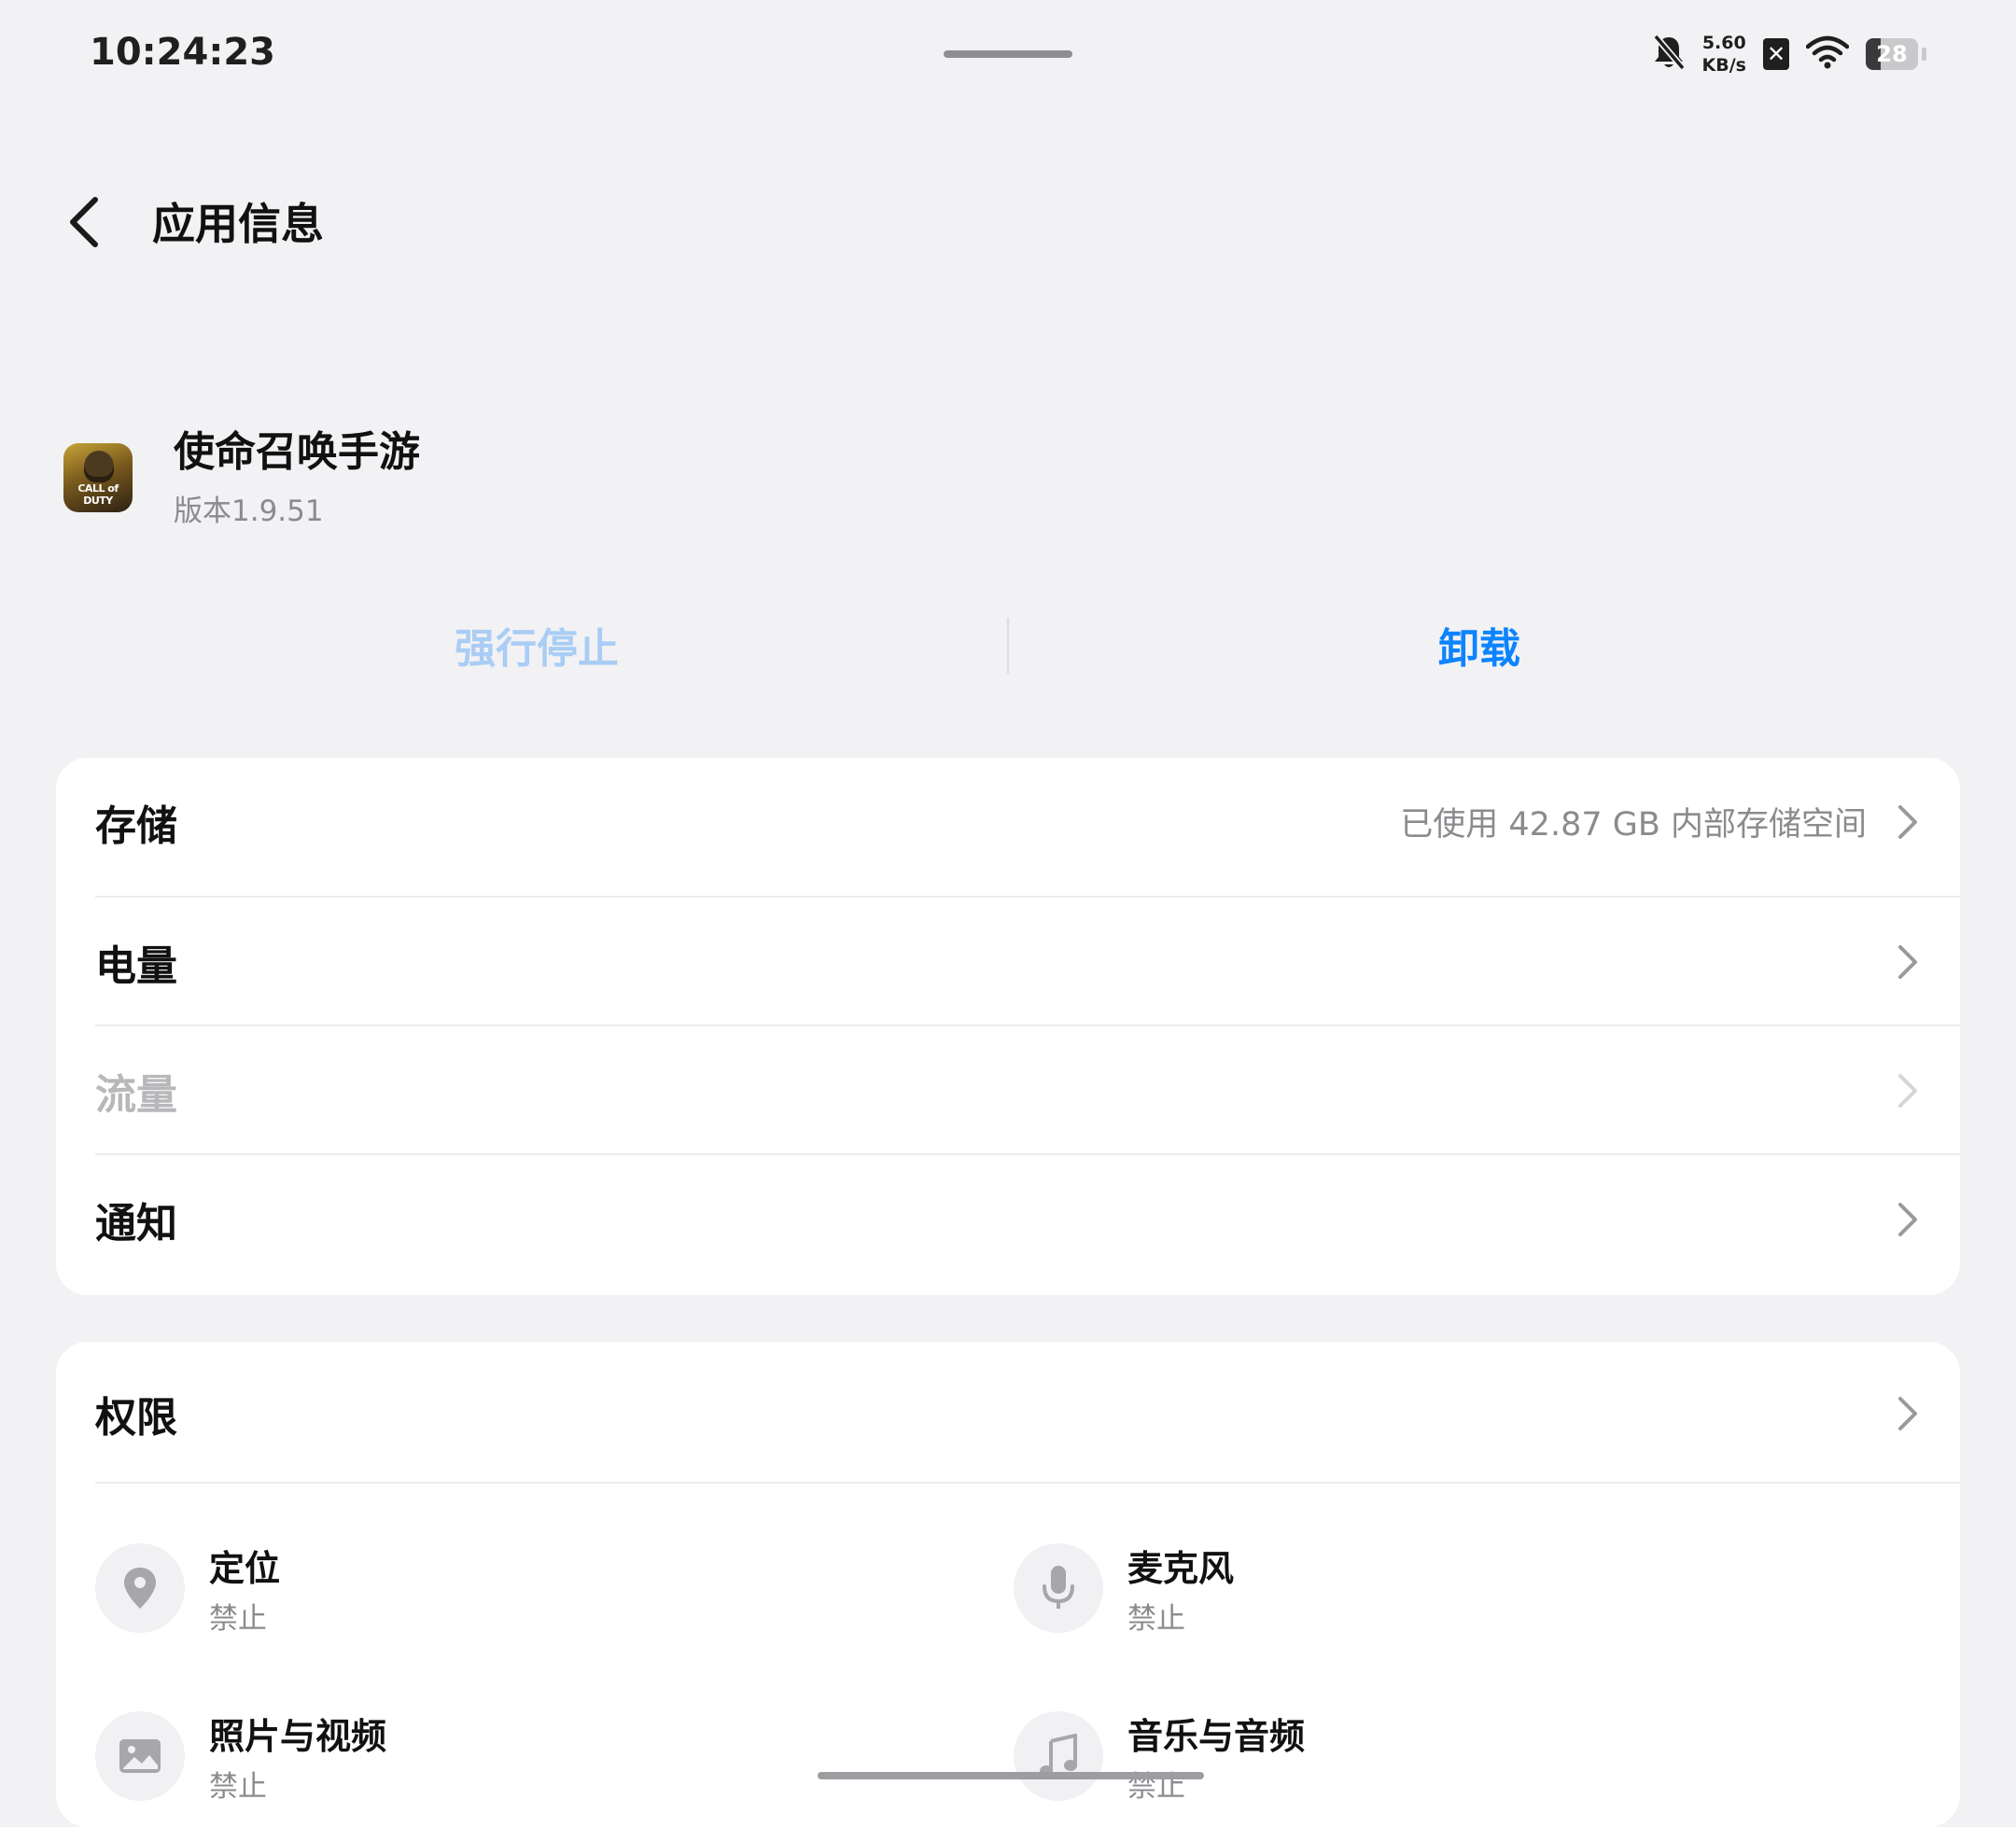 Image resolution: width=2016 pixels, height=1827 pixels. What do you see at coordinates (136, 1095) in the screenshot?
I see `data-usage-label: 流量` at bounding box center [136, 1095].